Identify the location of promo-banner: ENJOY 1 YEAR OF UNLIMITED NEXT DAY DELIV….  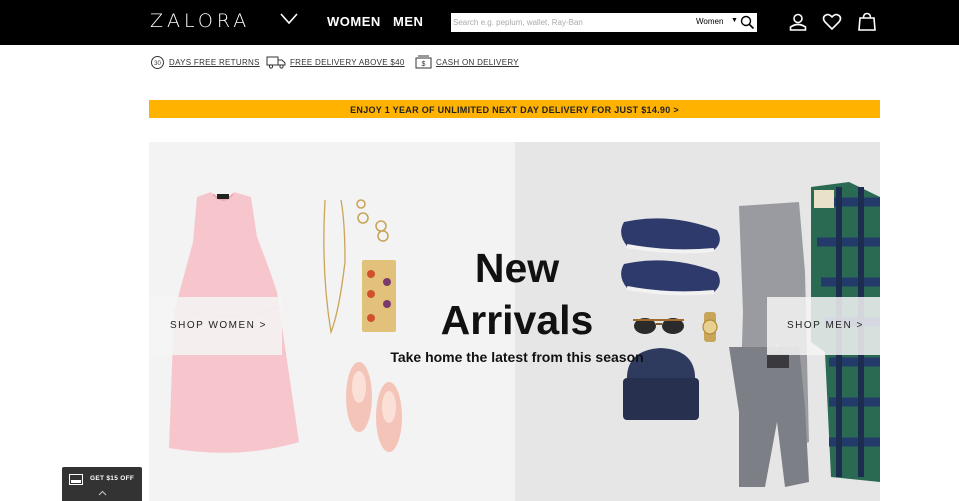
(514, 109).